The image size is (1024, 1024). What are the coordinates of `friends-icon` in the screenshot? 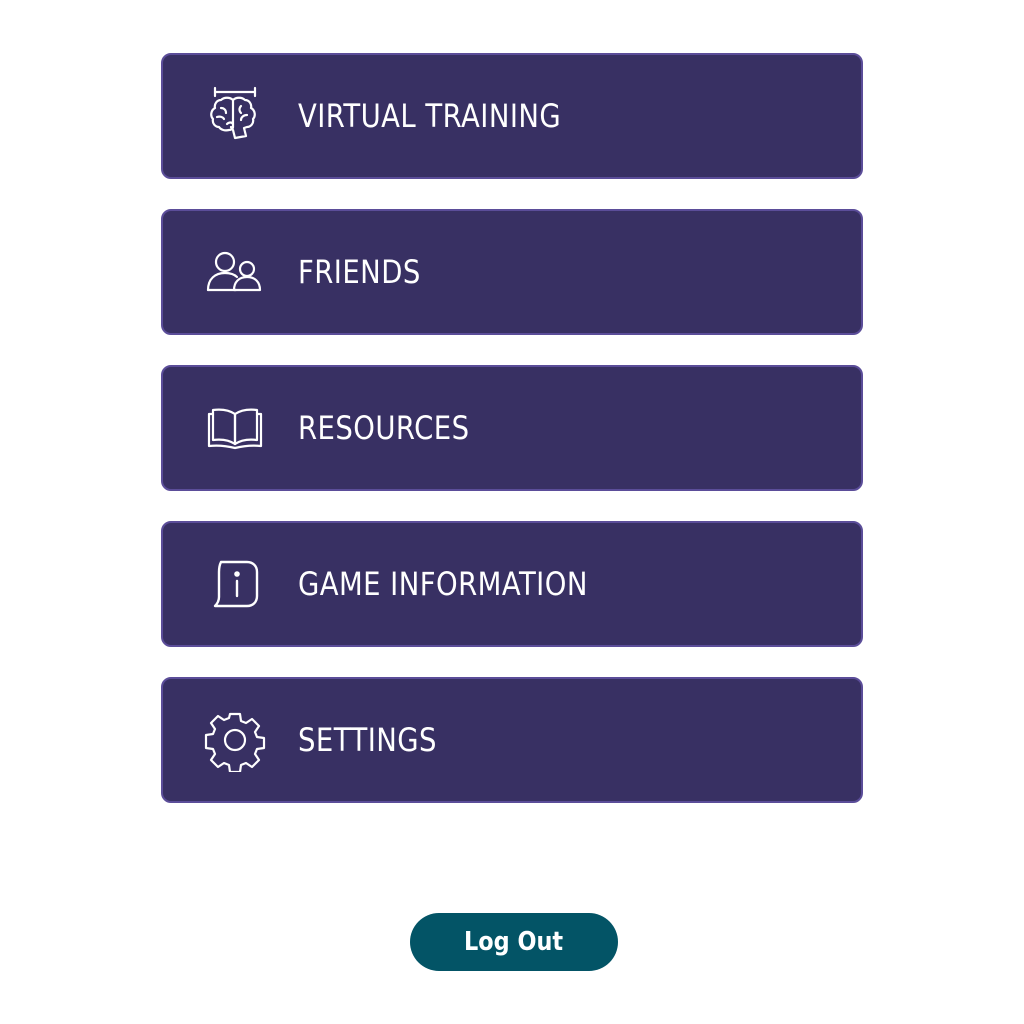 It's located at (235, 272).